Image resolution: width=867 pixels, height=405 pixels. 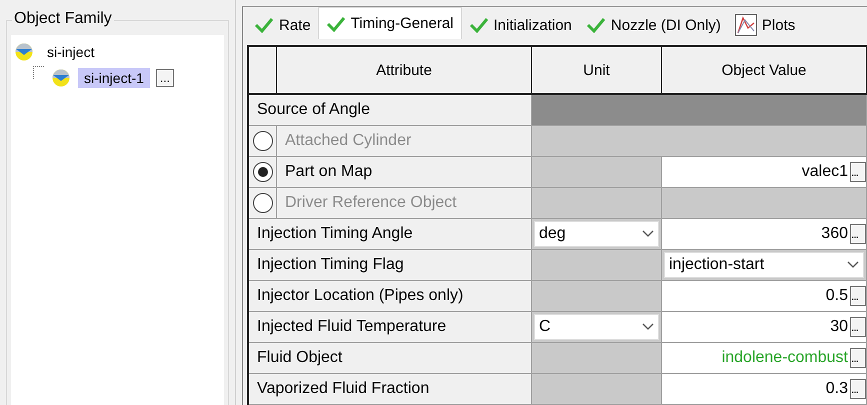 I want to click on column-header: Unit, so click(x=596, y=70).